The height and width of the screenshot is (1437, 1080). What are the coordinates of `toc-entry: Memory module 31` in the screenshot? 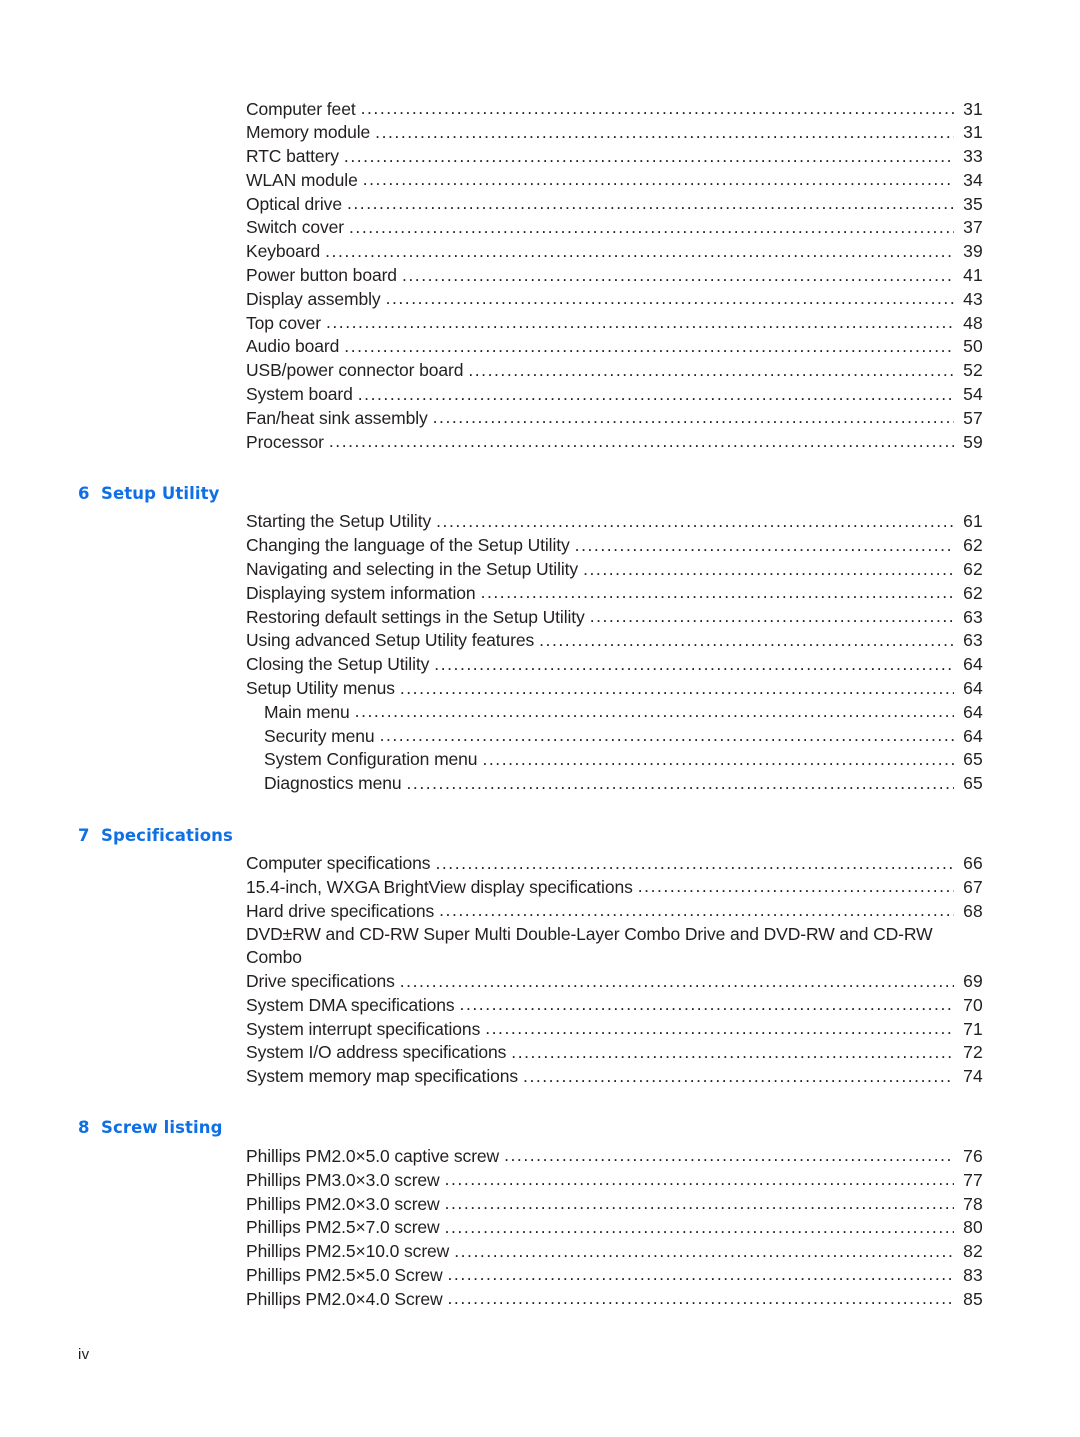 It's located at (540, 133).